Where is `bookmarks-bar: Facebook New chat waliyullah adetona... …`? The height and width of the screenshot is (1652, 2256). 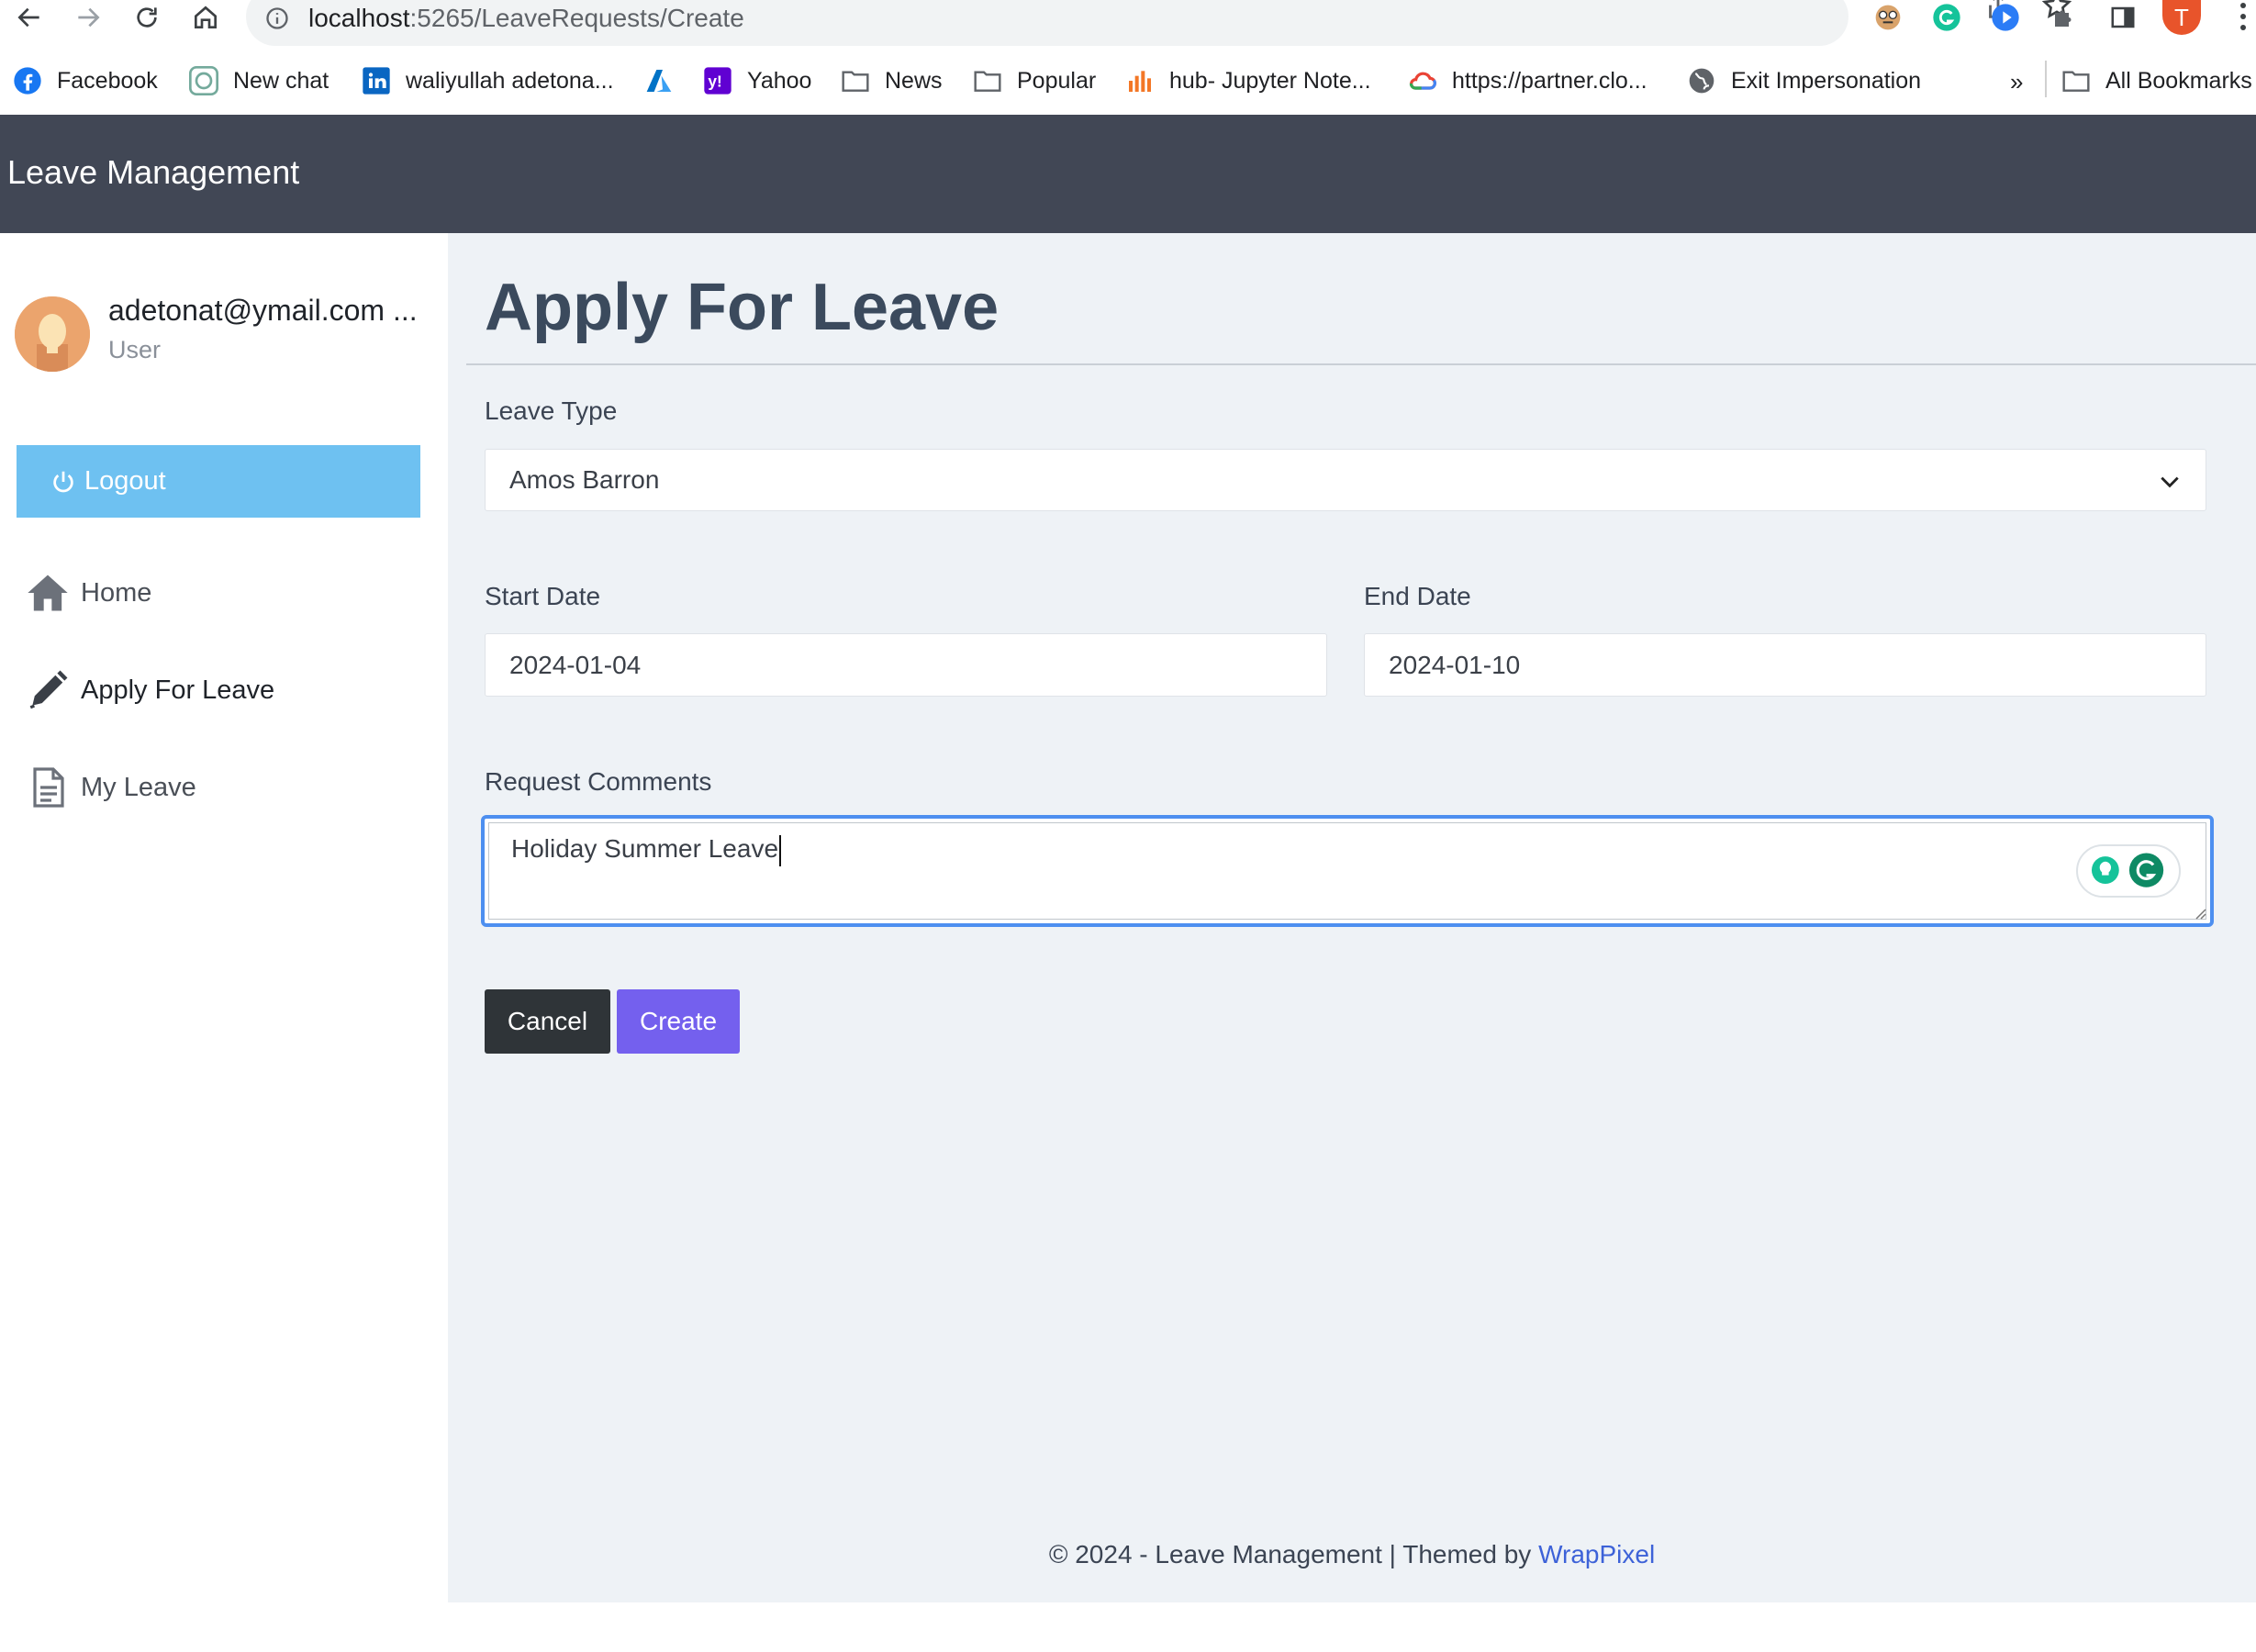
bookmarks-bar: Facebook New chat waliyullah adetona... … is located at coordinates (1128, 81).